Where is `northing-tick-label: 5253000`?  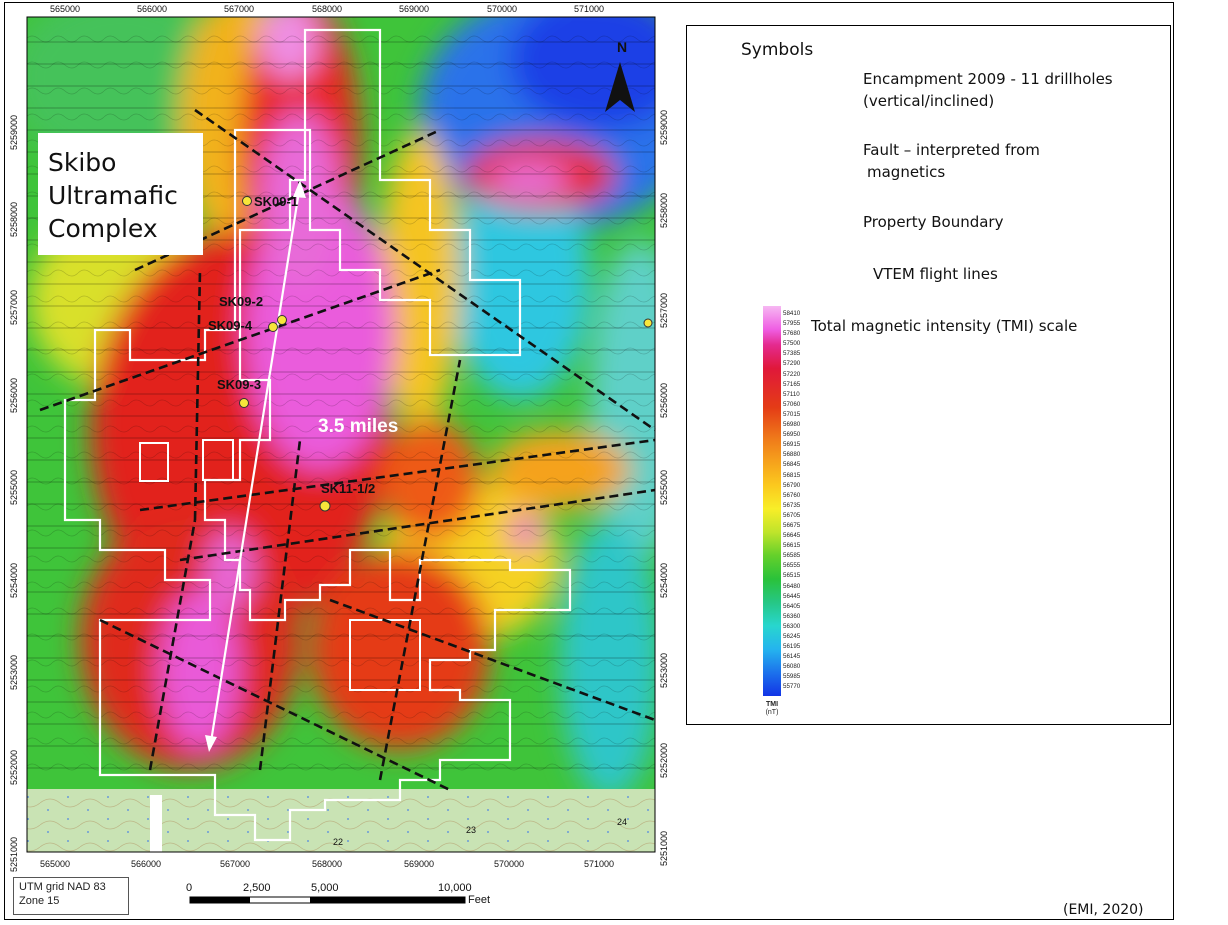
northing-tick-label: 5253000 is located at coordinates (14, 672).